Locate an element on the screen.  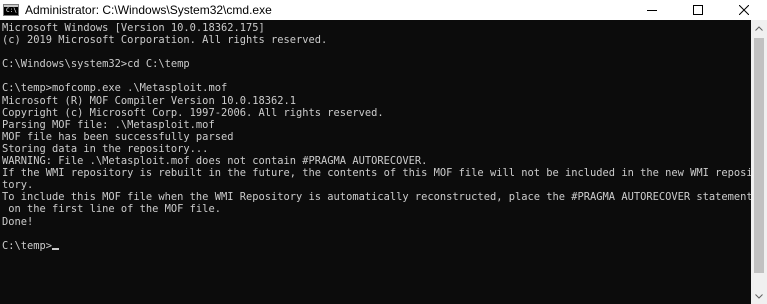
console-line: Done! is located at coordinates (18, 221).